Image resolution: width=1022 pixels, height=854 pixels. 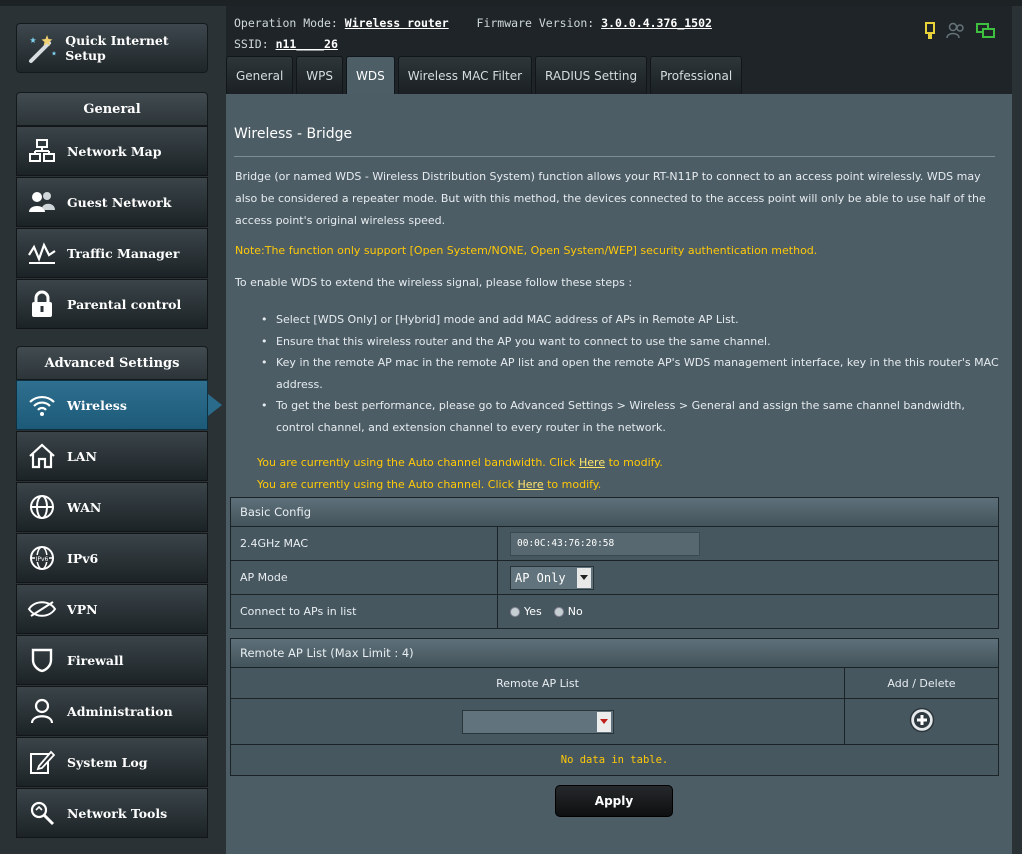 I want to click on connect-no-radio: No, so click(x=568, y=611).